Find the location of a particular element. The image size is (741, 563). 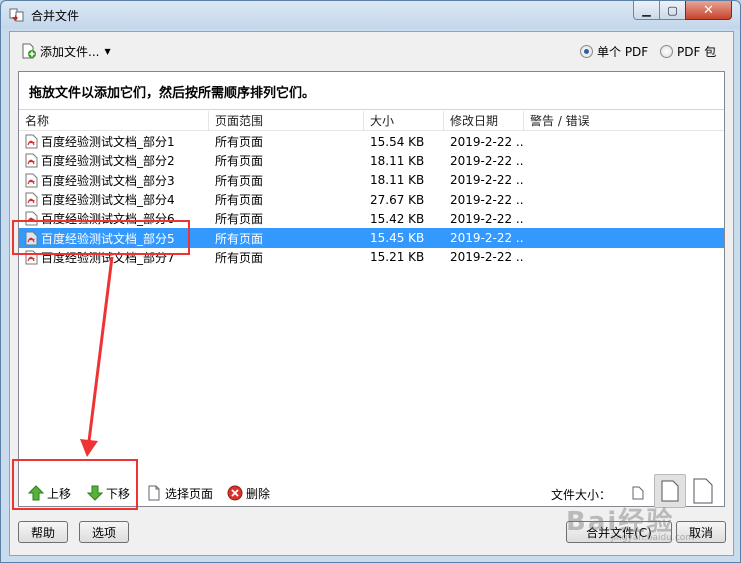

minimize-icon: ▁ is located at coordinates (646, 10).